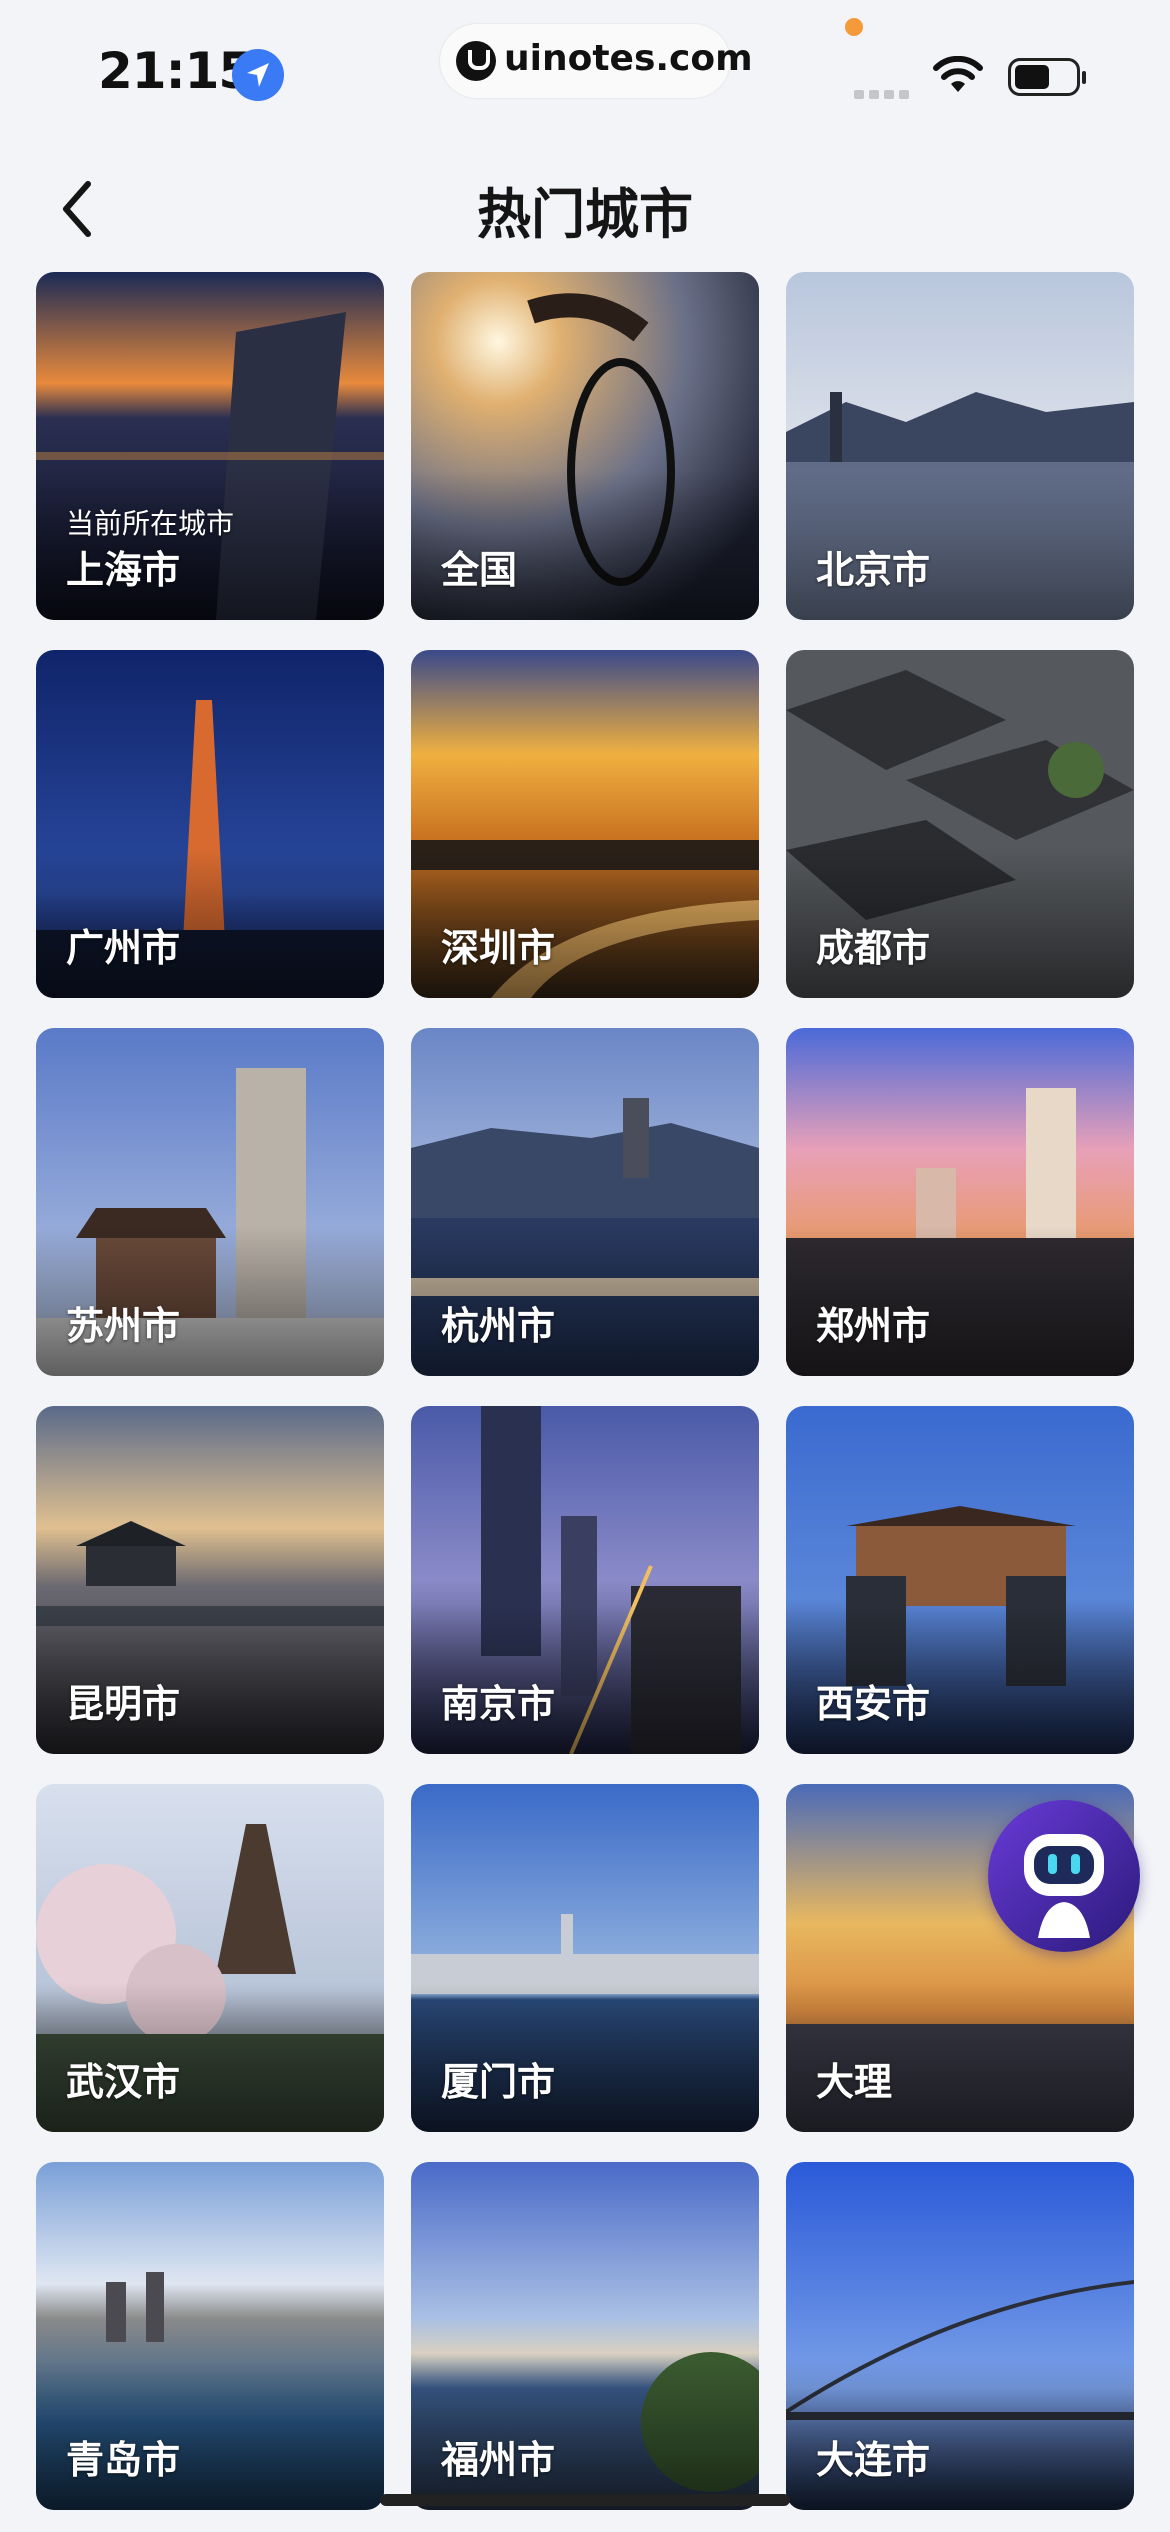 This screenshot has height=2532, width=1170. What do you see at coordinates (498, 1704) in the screenshot?
I see `city-name: 南京市` at bounding box center [498, 1704].